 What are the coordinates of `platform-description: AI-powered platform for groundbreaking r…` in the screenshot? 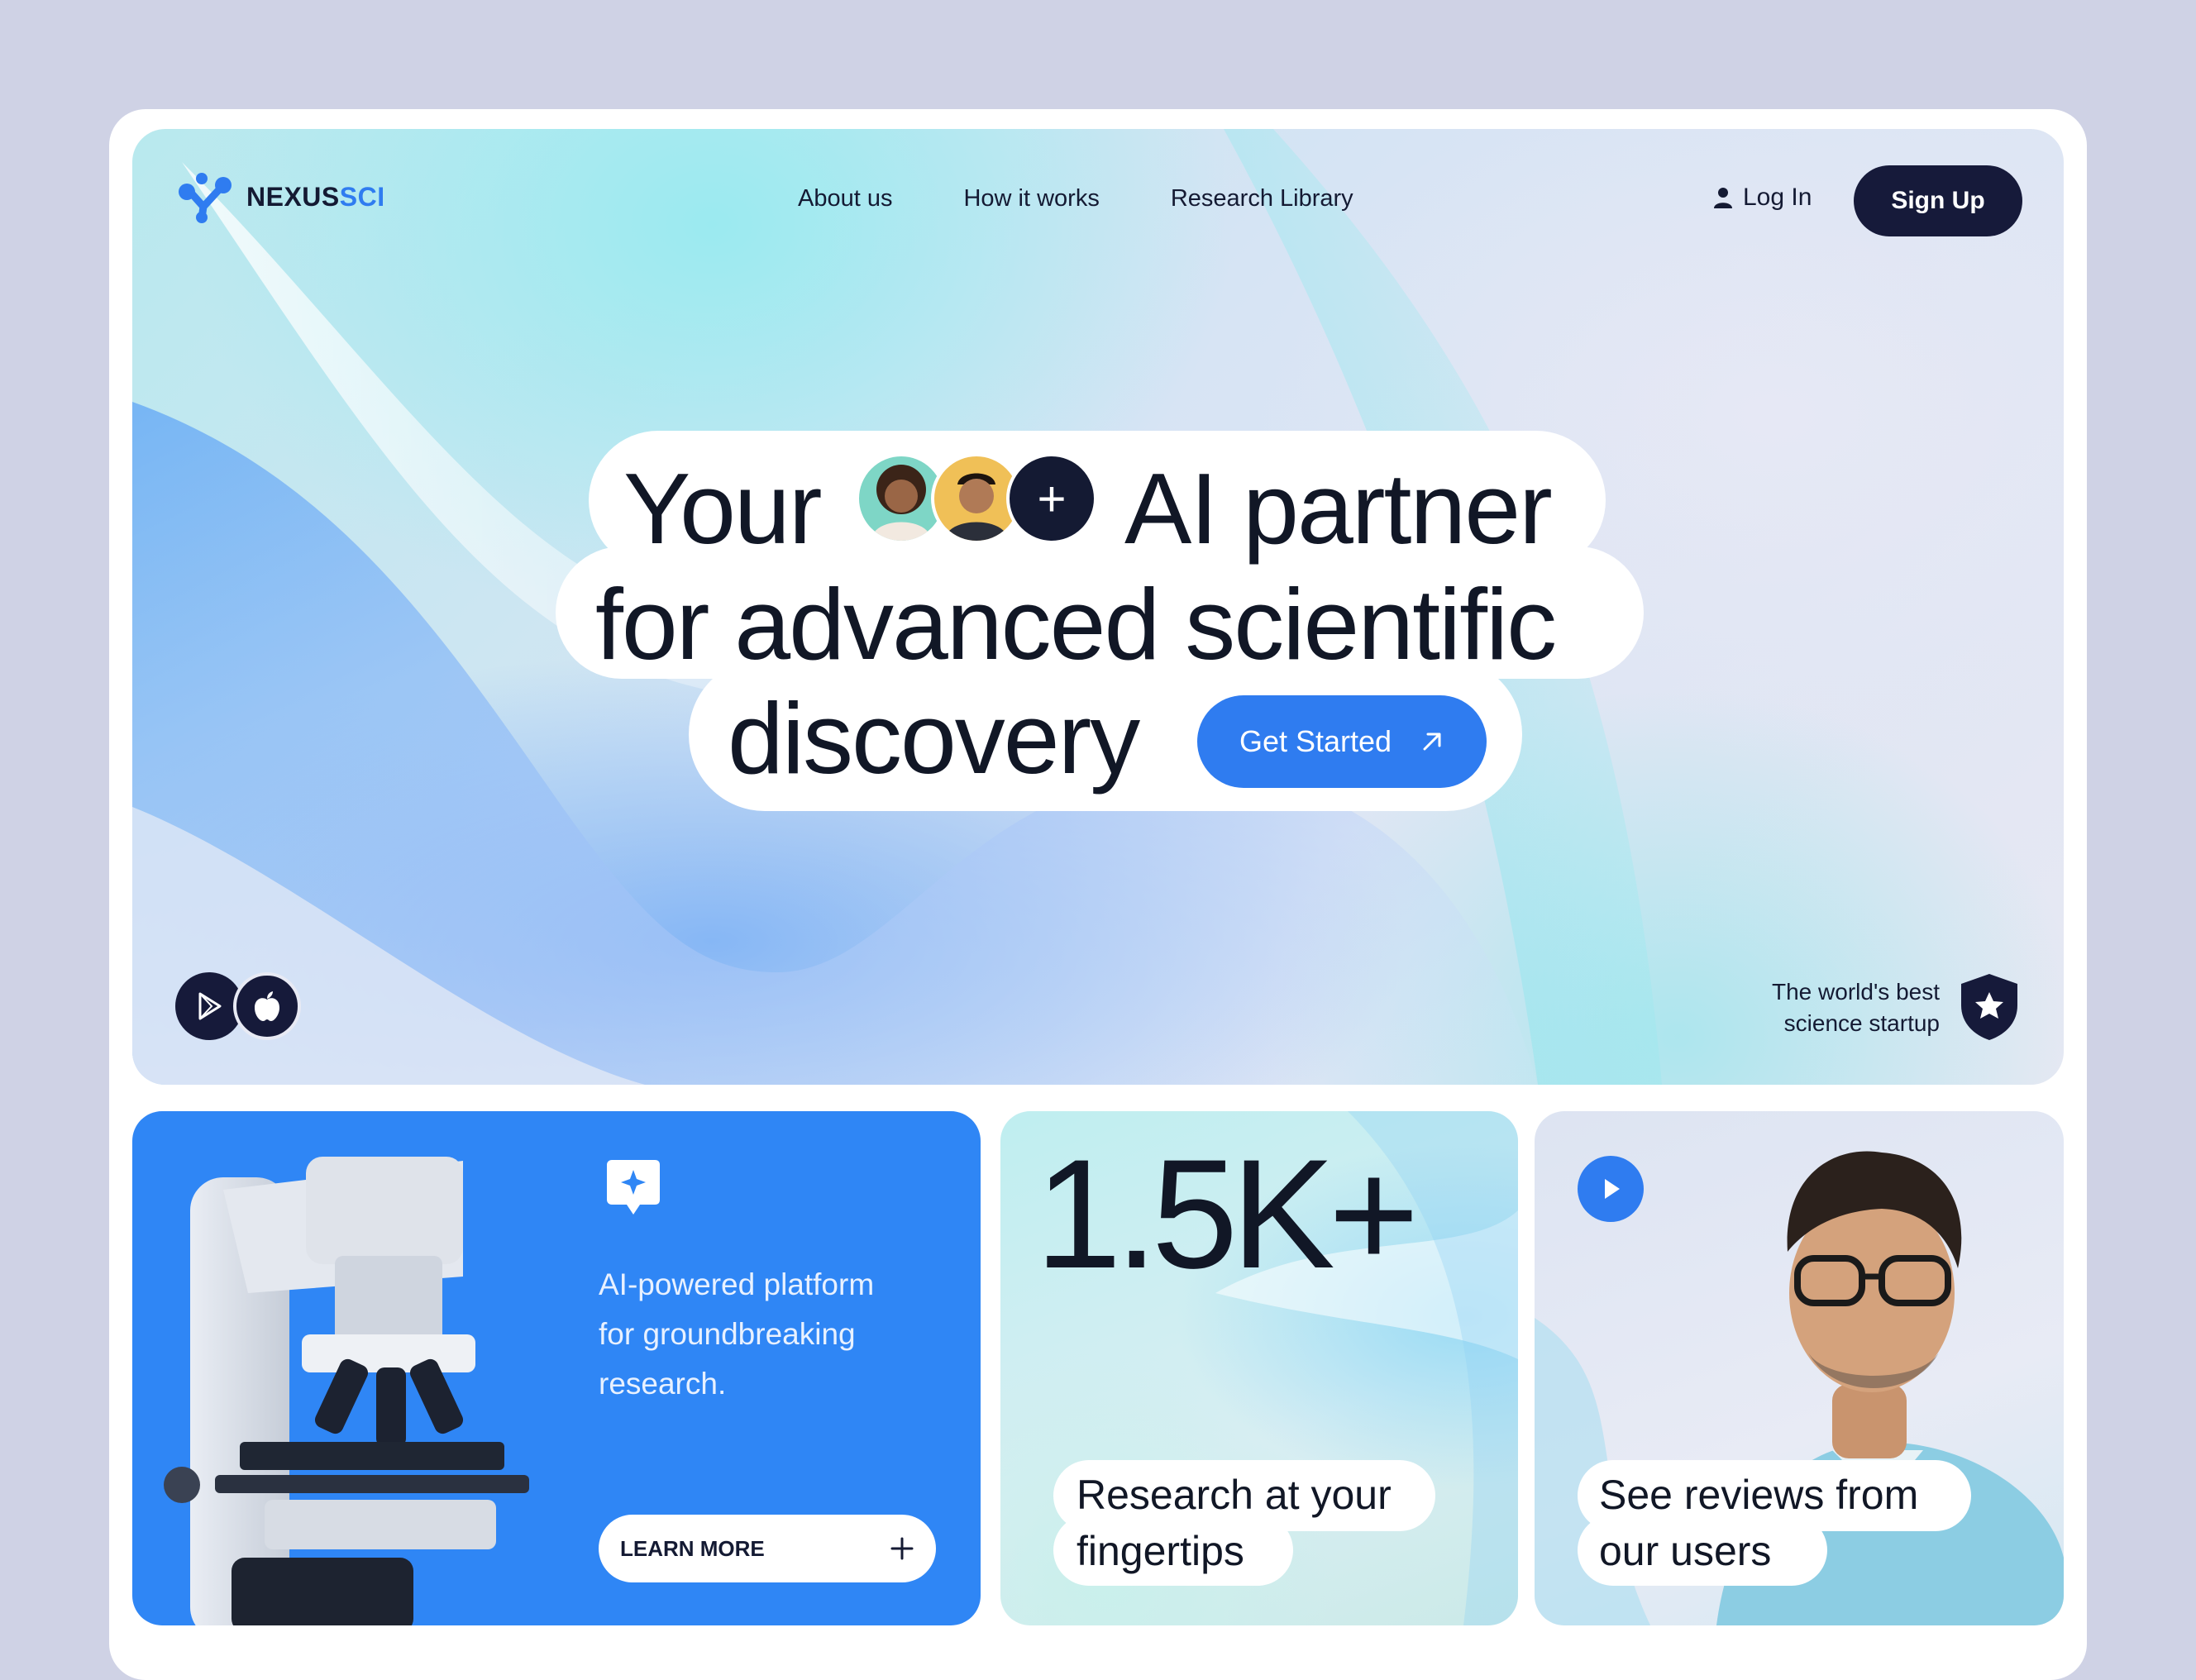 It's located at (772, 1334).